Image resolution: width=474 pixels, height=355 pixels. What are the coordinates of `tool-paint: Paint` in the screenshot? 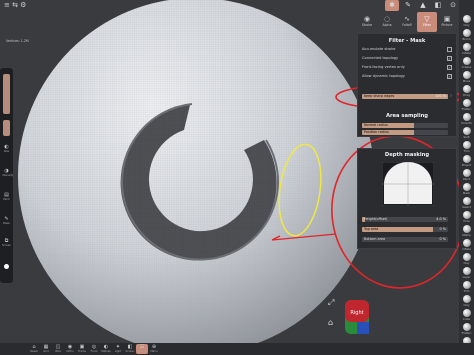 It's located at (466, 175).